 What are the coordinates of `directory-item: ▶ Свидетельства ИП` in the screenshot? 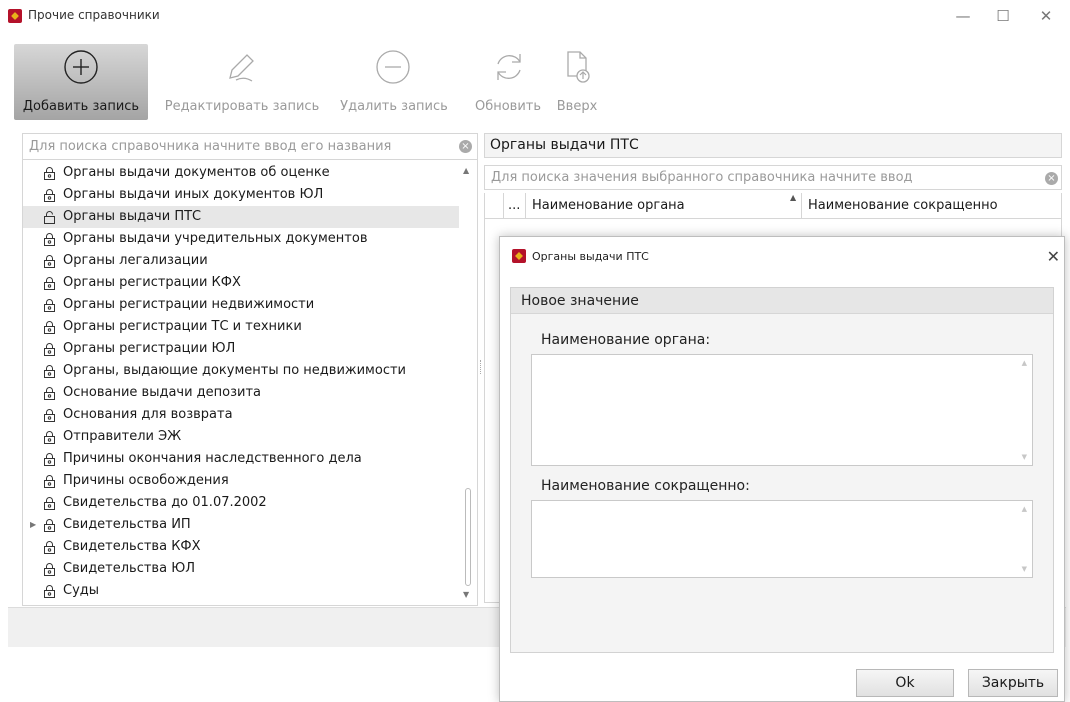 It's located at (241, 525).